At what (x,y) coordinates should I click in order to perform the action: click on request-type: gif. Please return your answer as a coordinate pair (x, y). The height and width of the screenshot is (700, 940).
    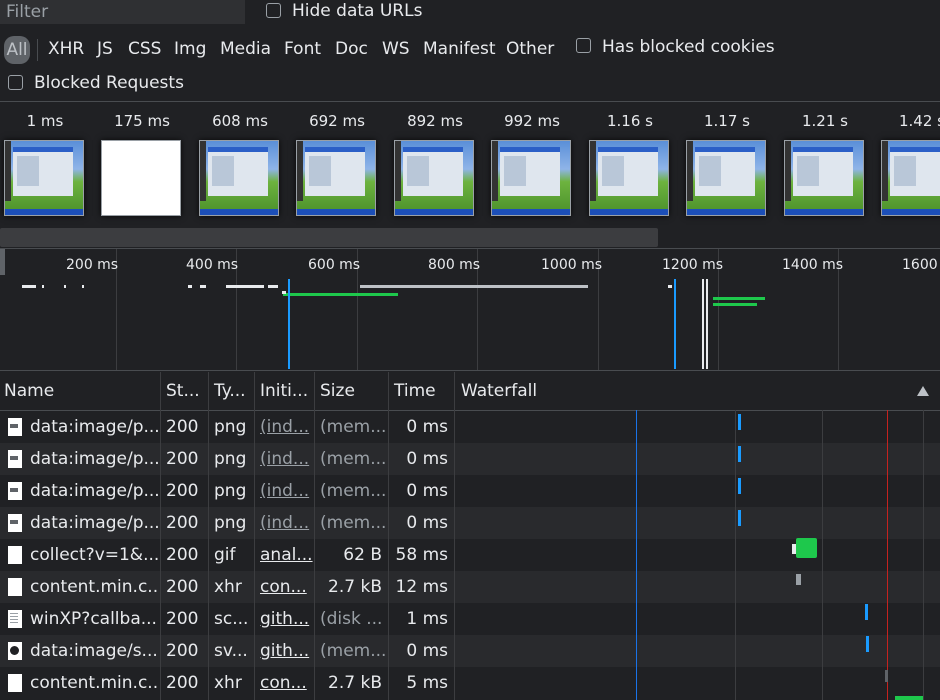
    Looking at the image, I should click on (225, 555).